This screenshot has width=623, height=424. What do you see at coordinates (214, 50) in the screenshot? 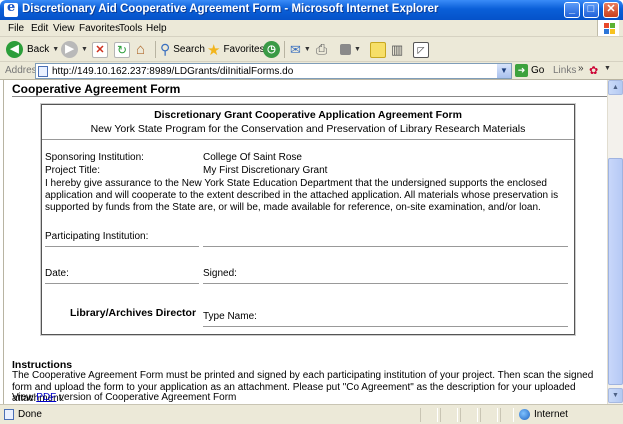
I see `star-icon: ★` at bounding box center [214, 50].